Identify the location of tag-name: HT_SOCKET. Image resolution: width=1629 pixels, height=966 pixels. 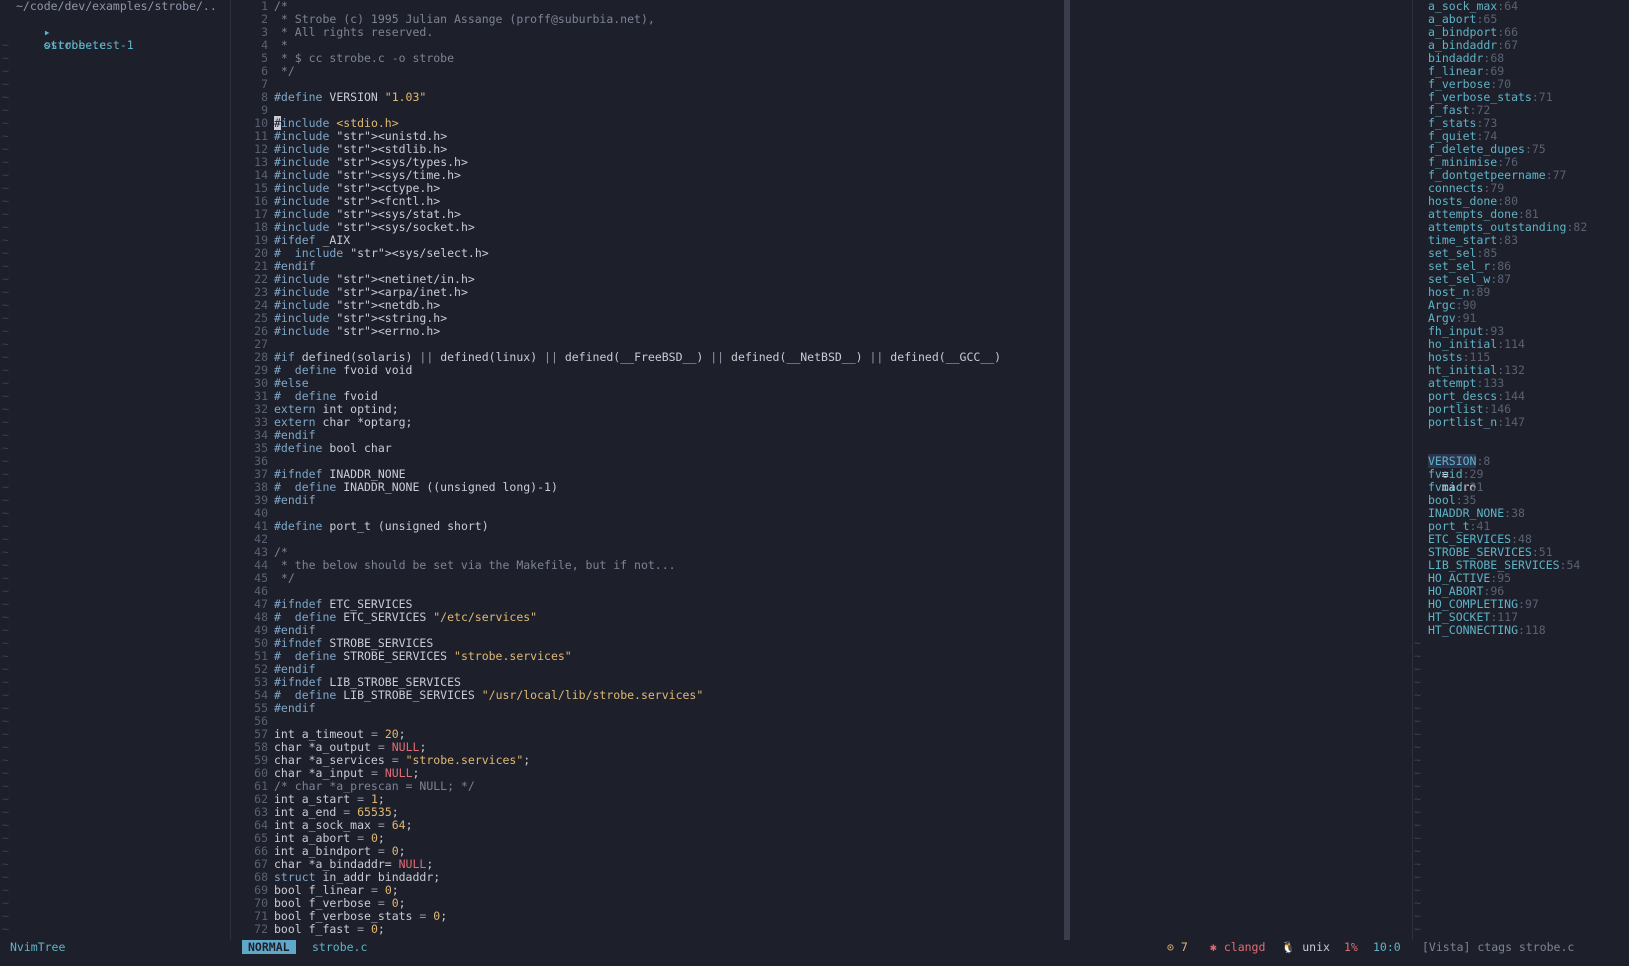
(1459, 617).